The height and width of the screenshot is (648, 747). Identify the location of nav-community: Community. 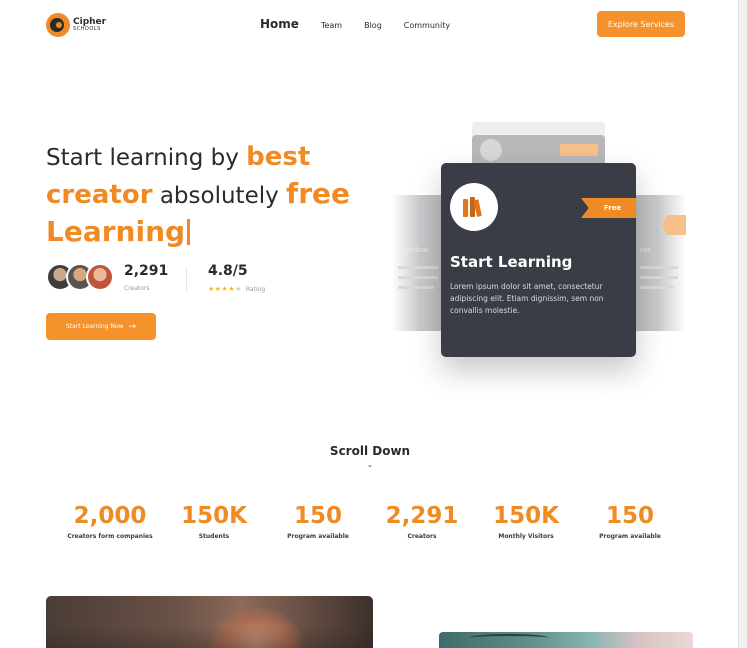
(427, 25).